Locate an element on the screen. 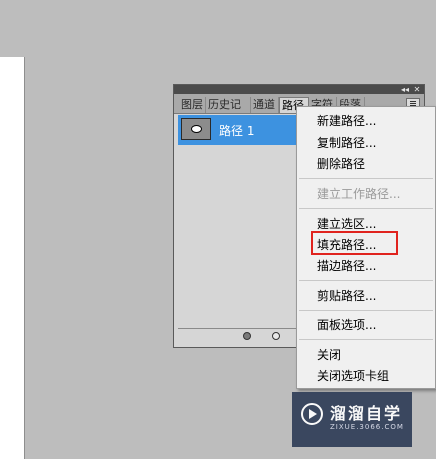  menu-item-close-tab-group: 关闭选项卡组 is located at coordinates (353, 376).